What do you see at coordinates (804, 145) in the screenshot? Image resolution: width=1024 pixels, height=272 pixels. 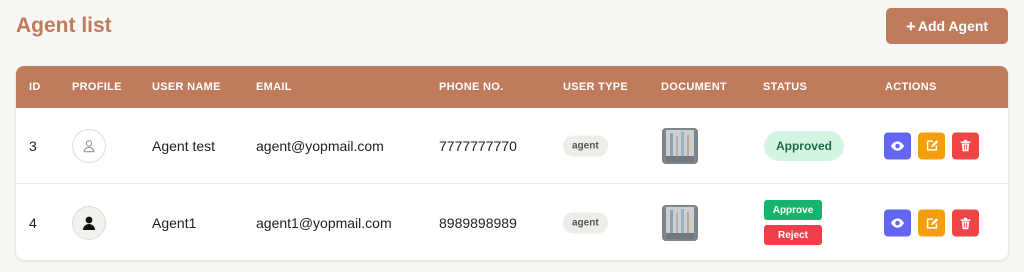 I see `status-badge: Approved` at bounding box center [804, 145].